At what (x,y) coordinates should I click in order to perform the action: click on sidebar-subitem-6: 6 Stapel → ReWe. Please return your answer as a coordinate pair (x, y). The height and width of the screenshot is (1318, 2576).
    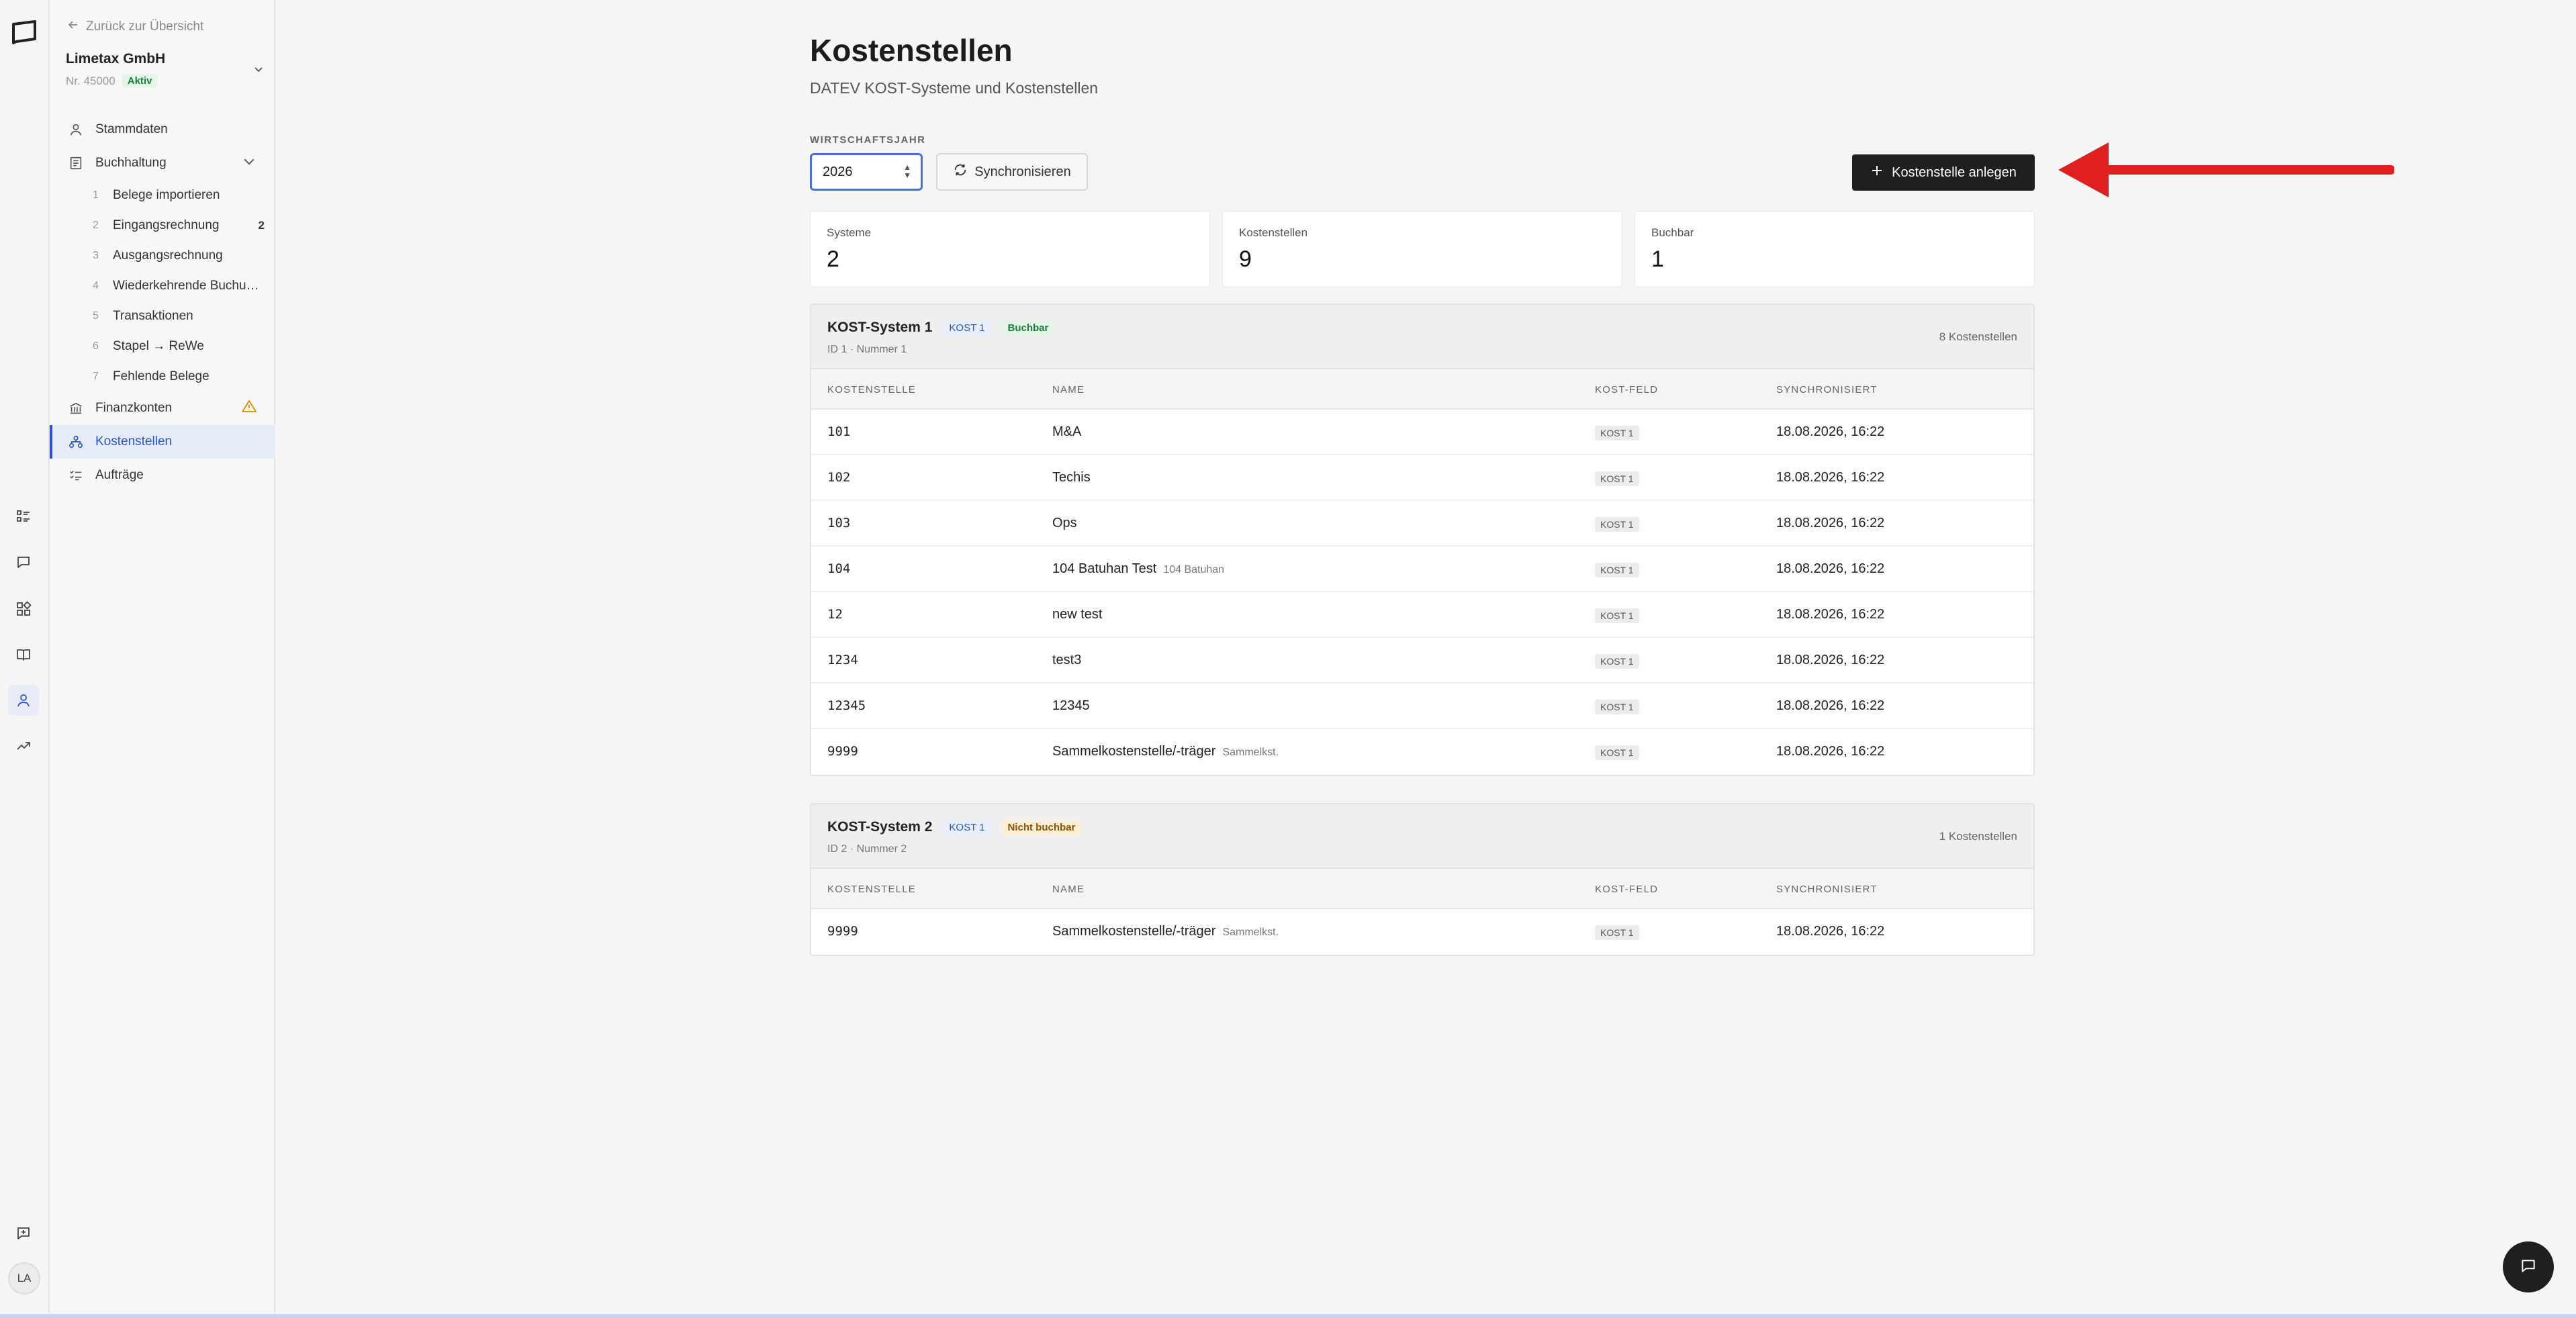
    Looking at the image, I should click on (162, 346).